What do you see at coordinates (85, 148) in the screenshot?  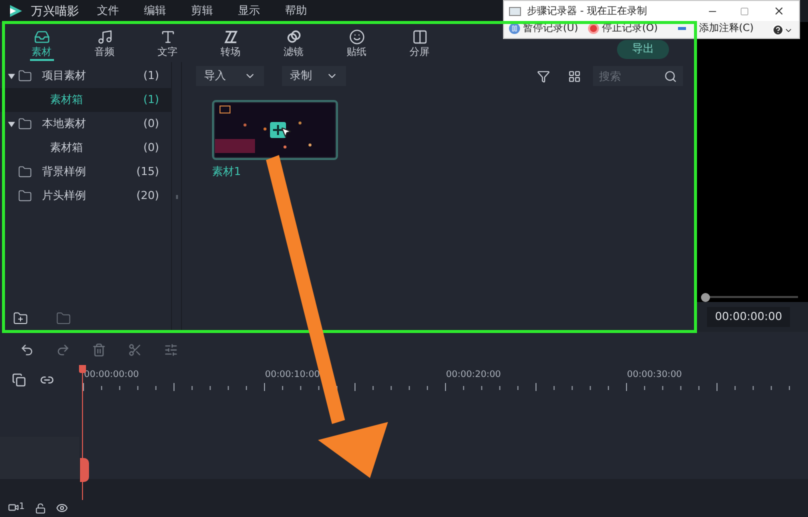 I see `tree-item: 素材箱 (0)` at bounding box center [85, 148].